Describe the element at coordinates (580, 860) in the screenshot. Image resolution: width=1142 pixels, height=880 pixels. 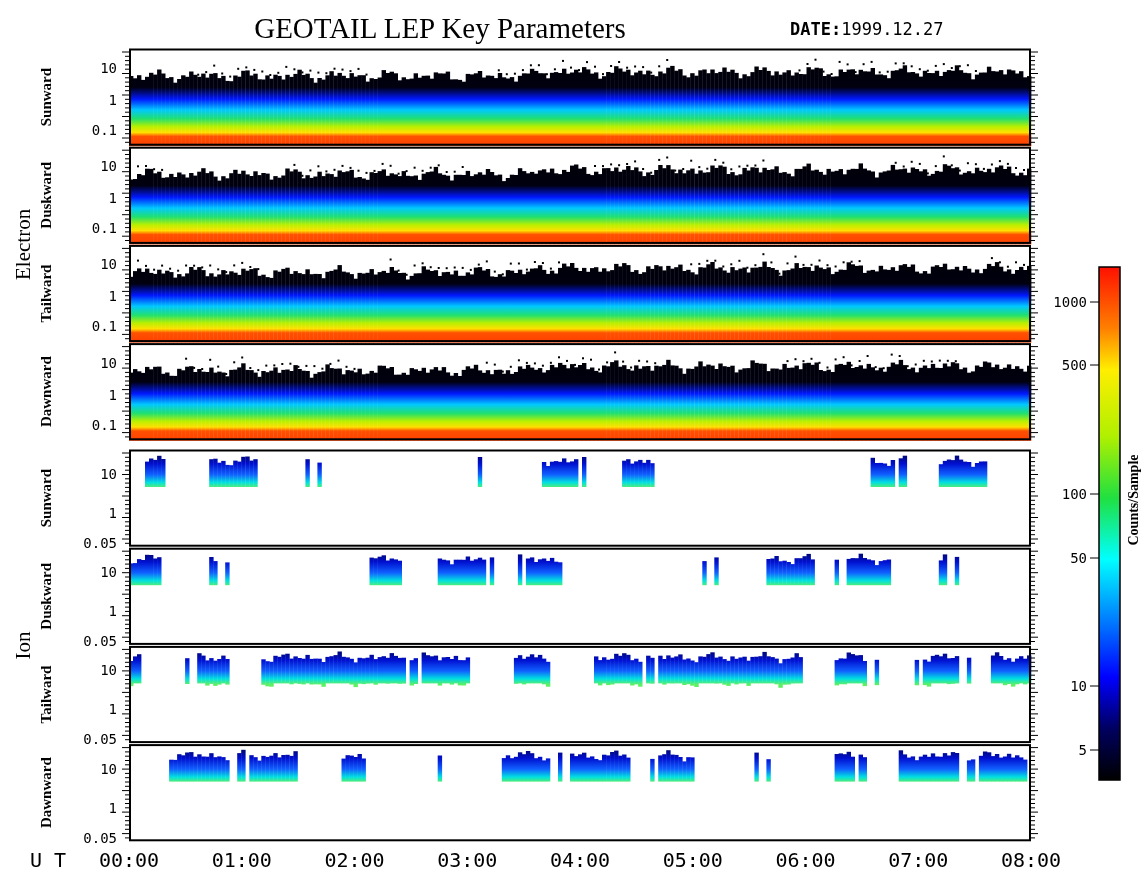
I see `time-tick-label: 04:00` at that location.